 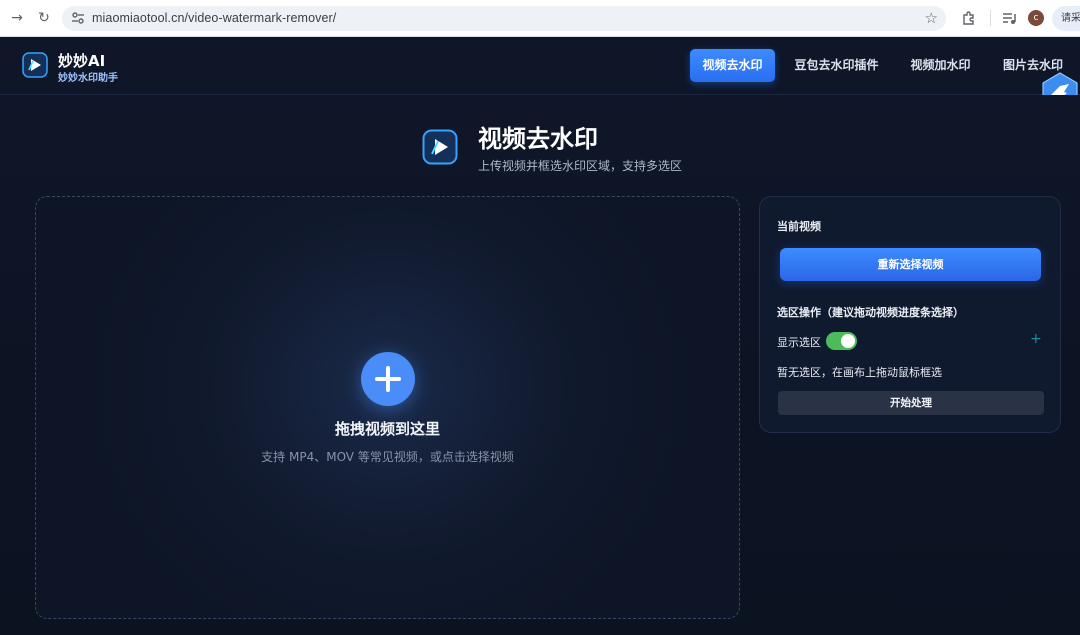 What do you see at coordinates (969, 18) in the screenshot?
I see `extensions-icon` at bounding box center [969, 18].